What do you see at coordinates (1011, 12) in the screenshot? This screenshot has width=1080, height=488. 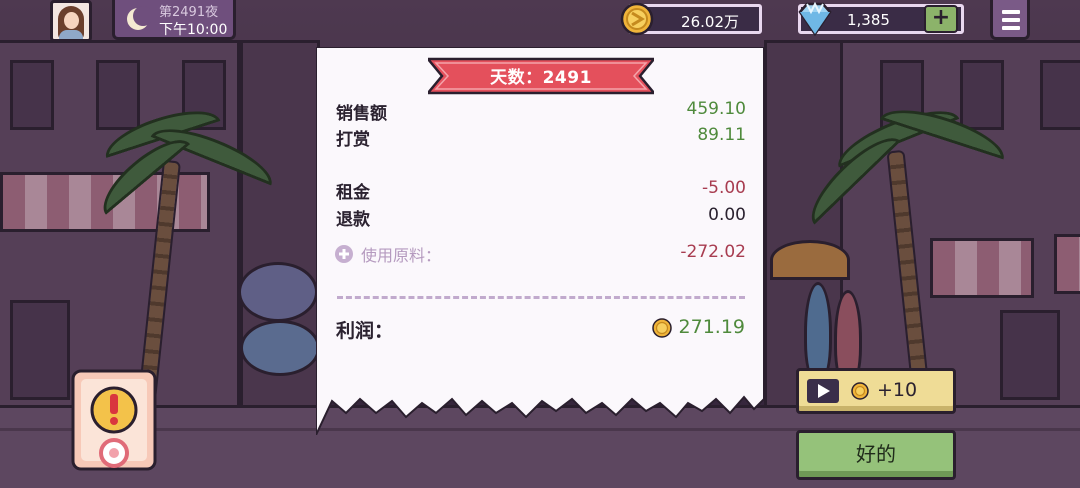 I see `hamburger-icon` at bounding box center [1011, 12].